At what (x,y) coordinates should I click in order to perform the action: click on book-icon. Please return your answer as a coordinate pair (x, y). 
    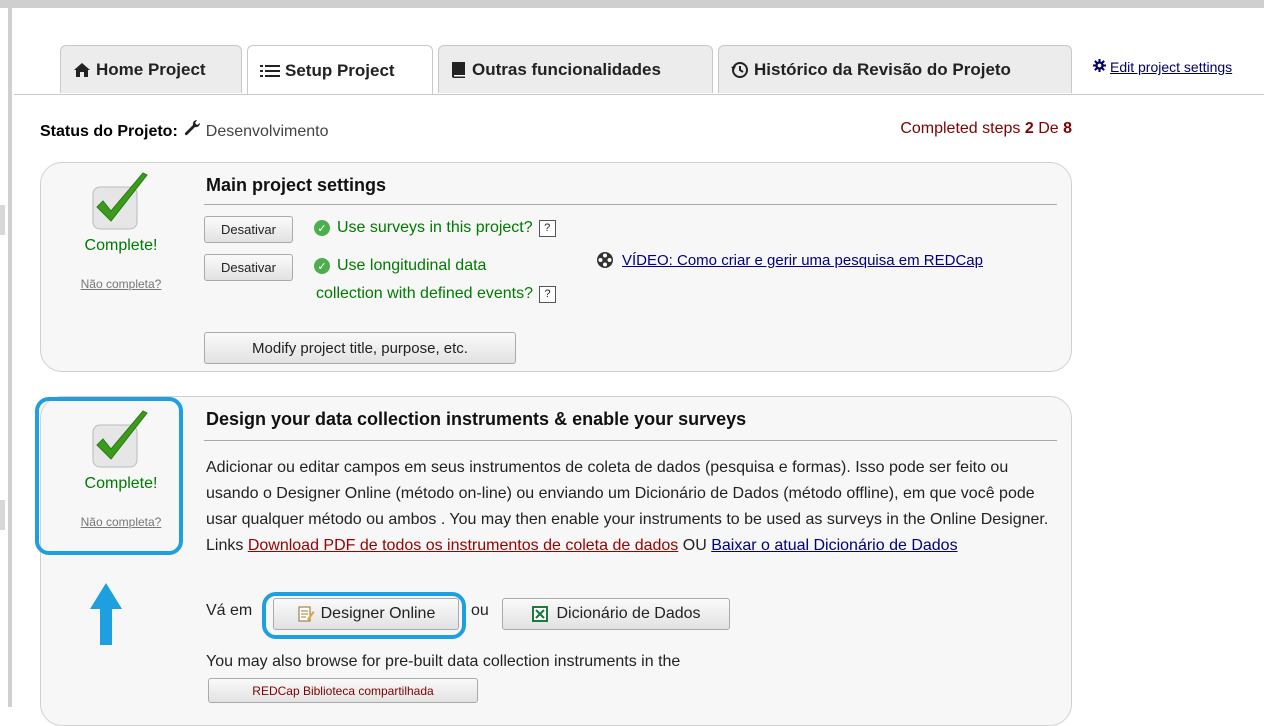
    Looking at the image, I should click on (459, 70).